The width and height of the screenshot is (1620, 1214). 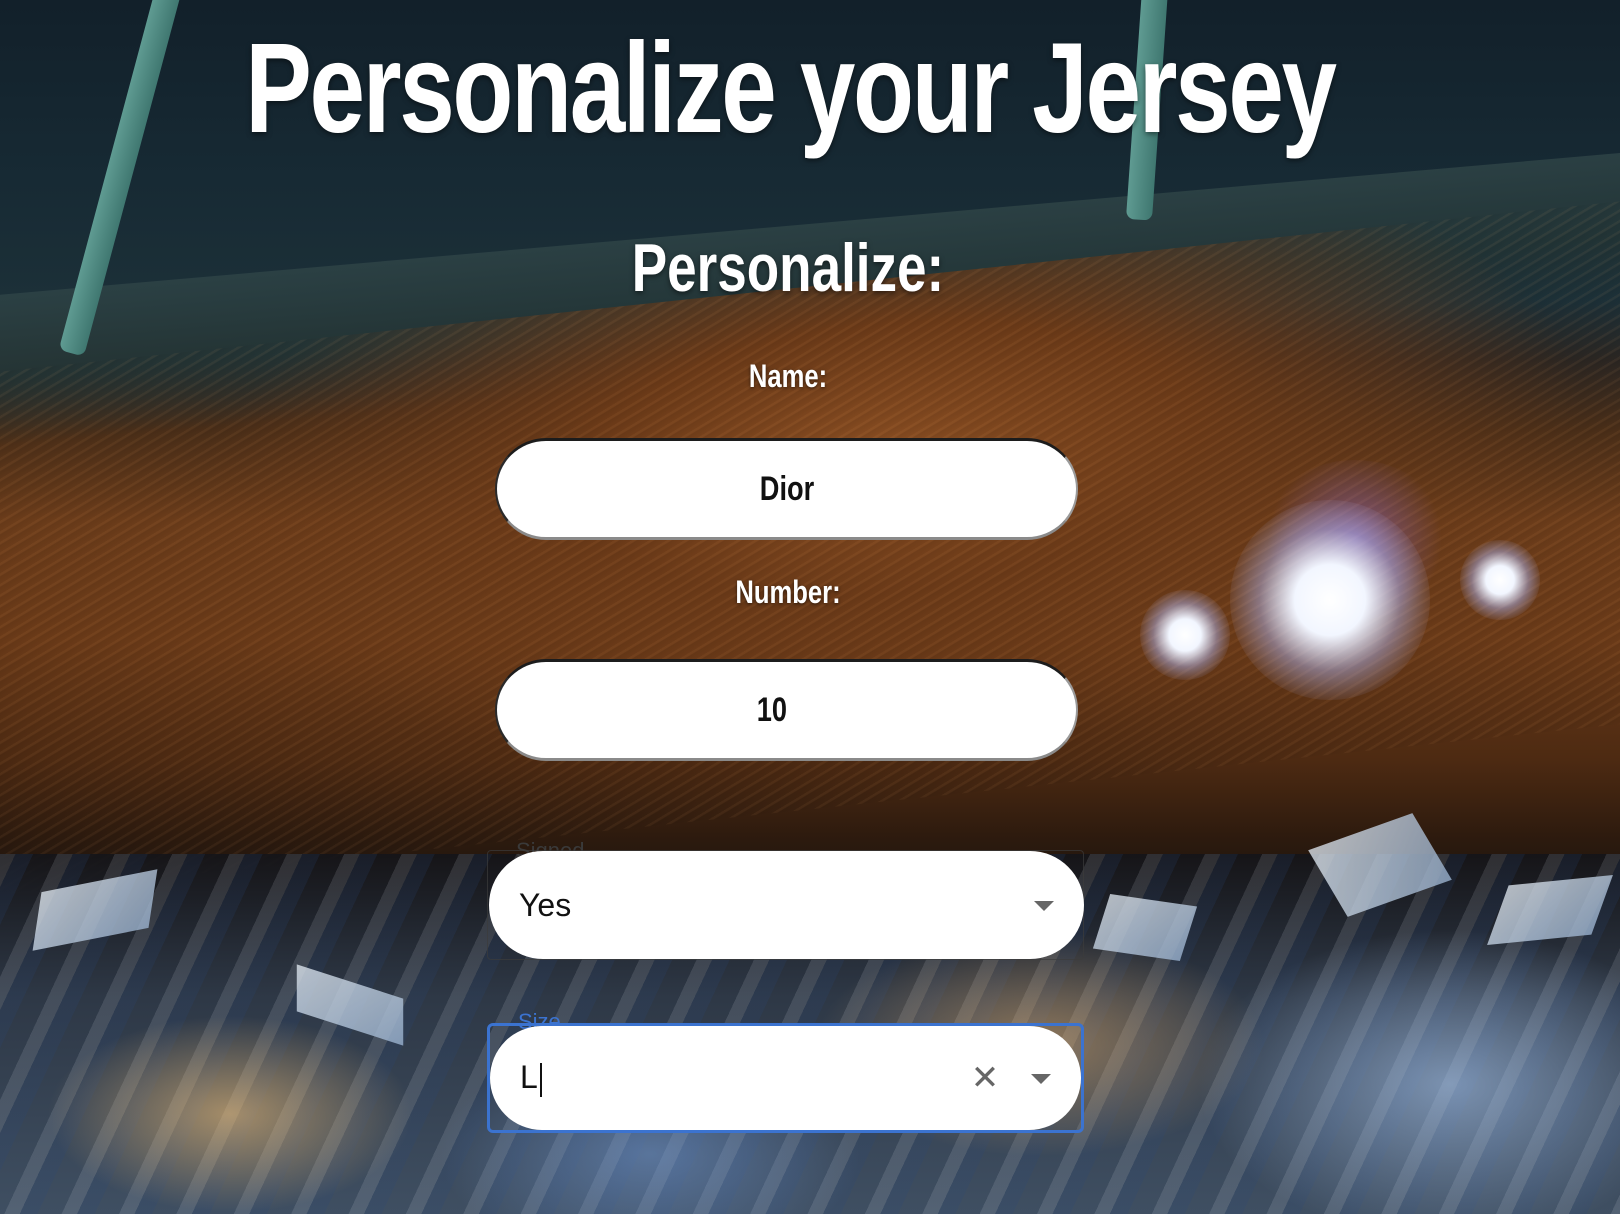 I want to click on section-title: Personalize:, so click(x=788, y=268).